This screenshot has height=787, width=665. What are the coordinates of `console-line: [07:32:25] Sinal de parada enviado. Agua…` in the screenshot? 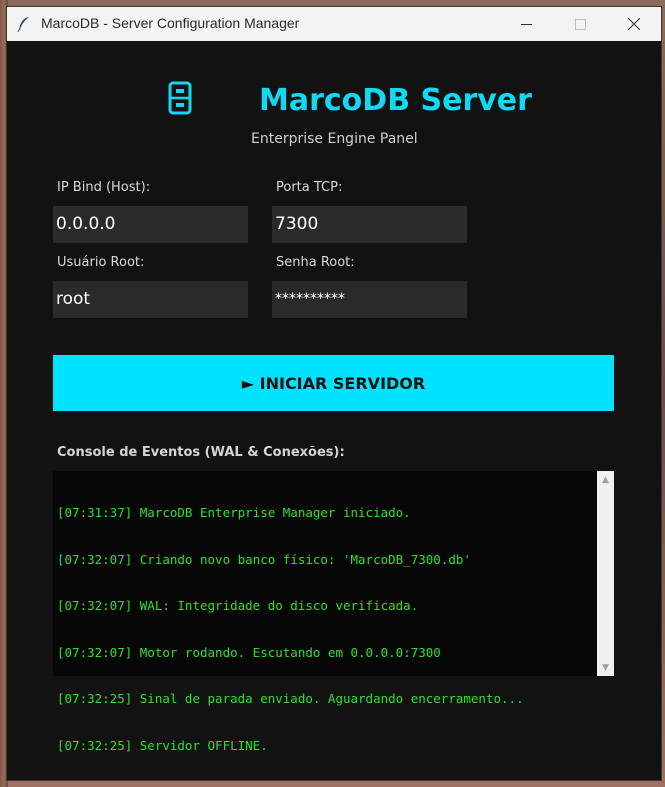 It's located at (290, 698).